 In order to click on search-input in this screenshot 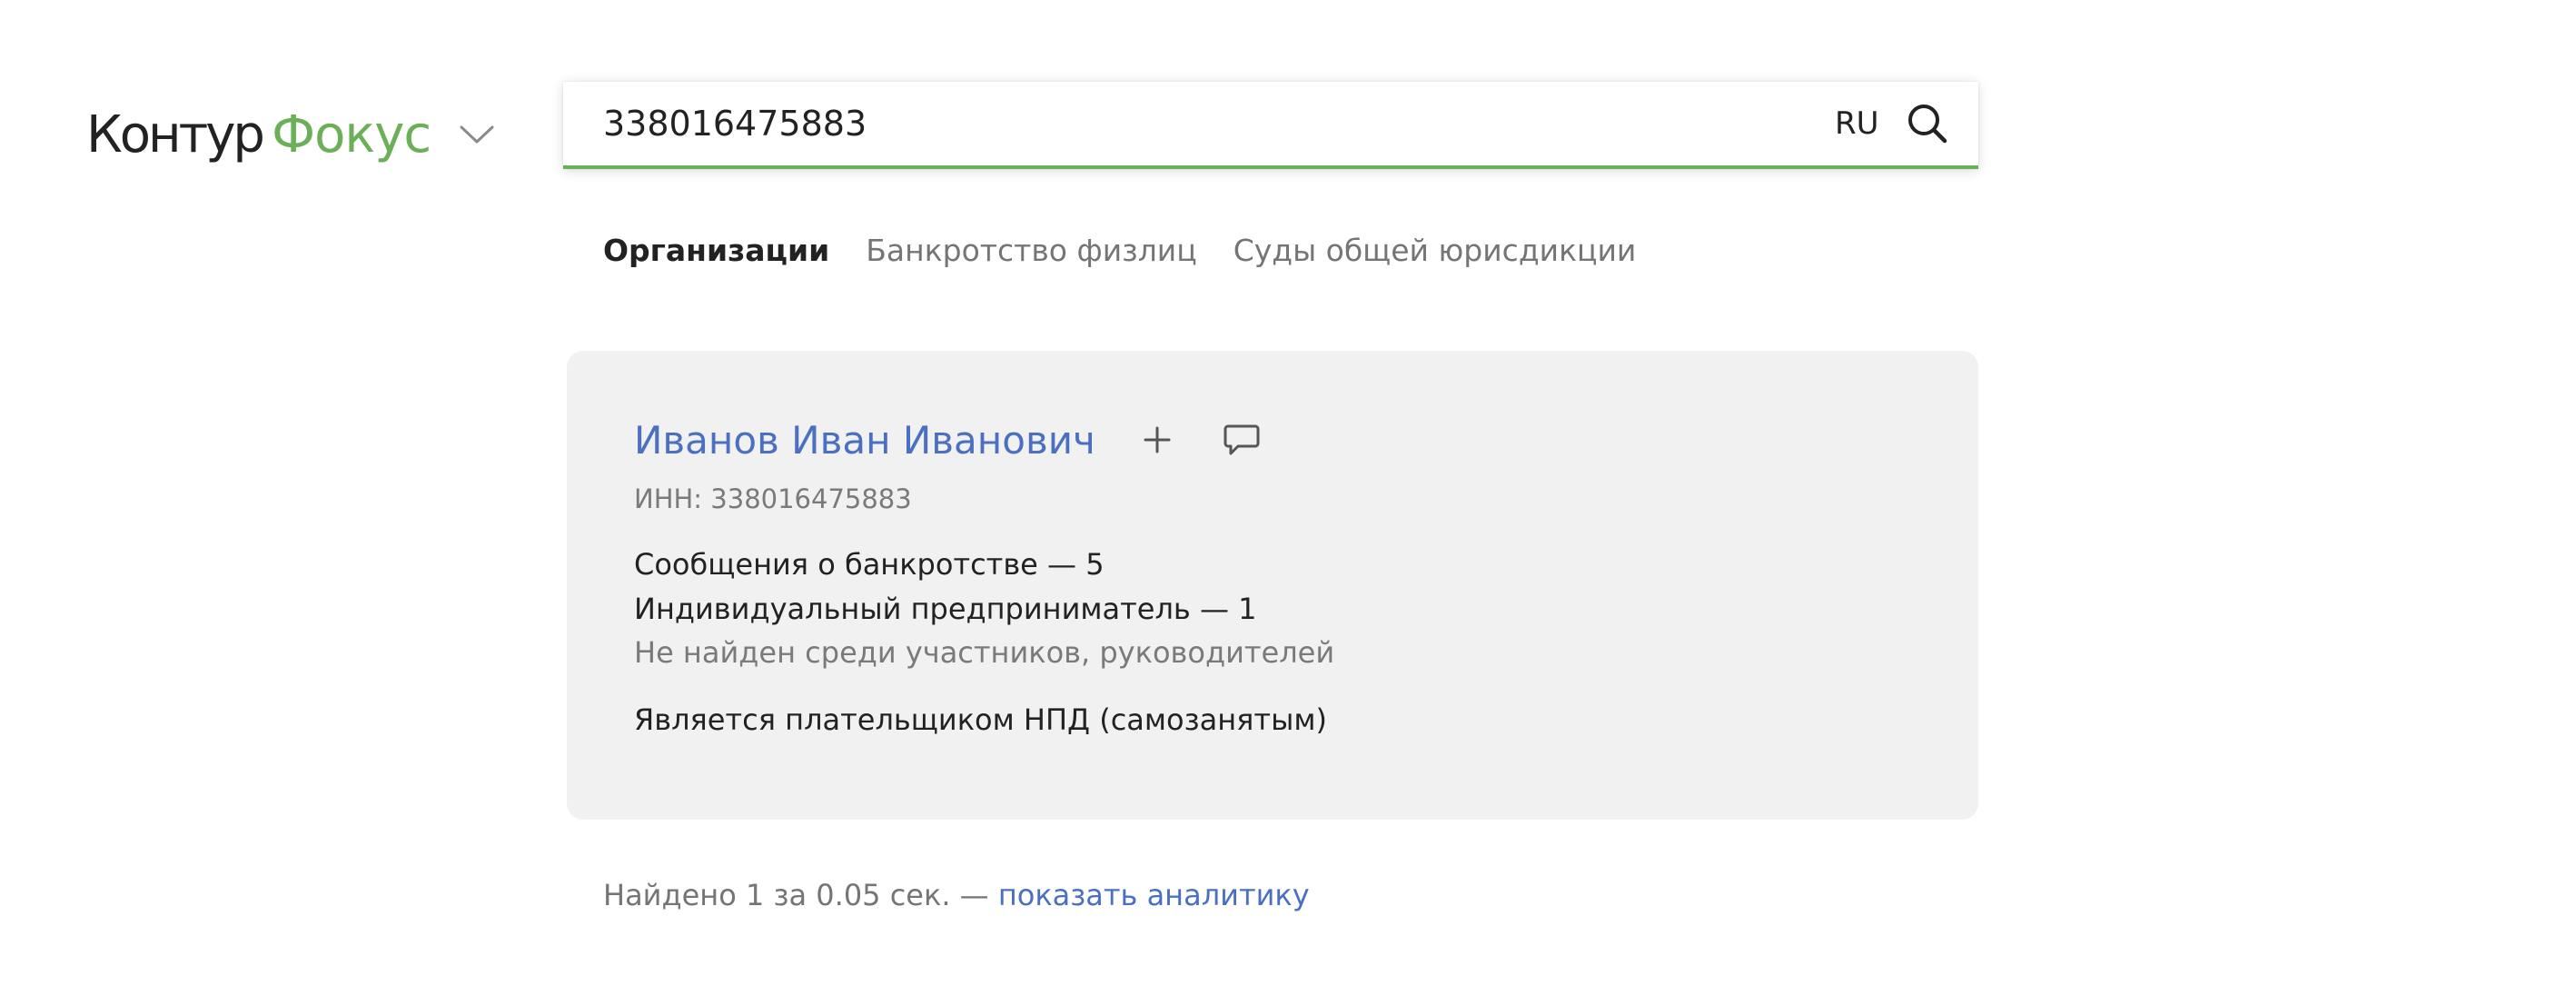, I will do `click(1193, 123)`.